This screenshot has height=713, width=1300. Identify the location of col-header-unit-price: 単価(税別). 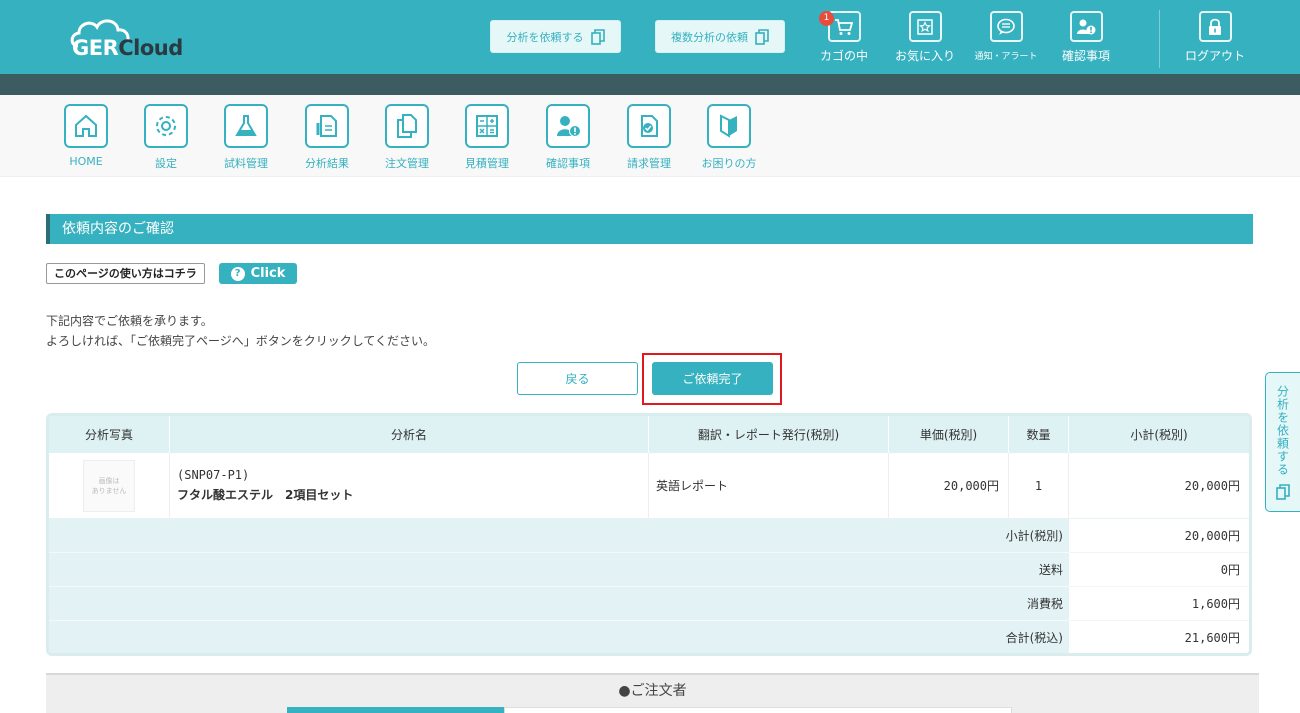
(949, 434).